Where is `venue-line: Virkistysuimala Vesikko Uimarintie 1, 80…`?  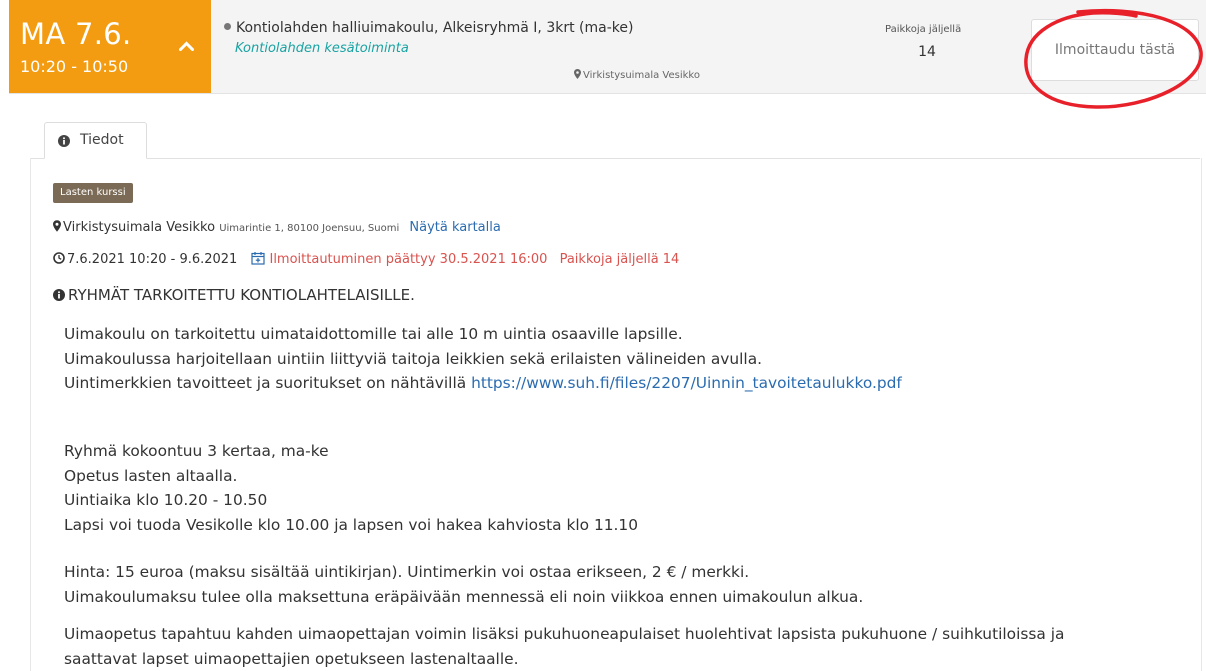
venue-line: Virkistysuimala Vesikko Uimarintie 1, 80… is located at coordinates (277, 227).